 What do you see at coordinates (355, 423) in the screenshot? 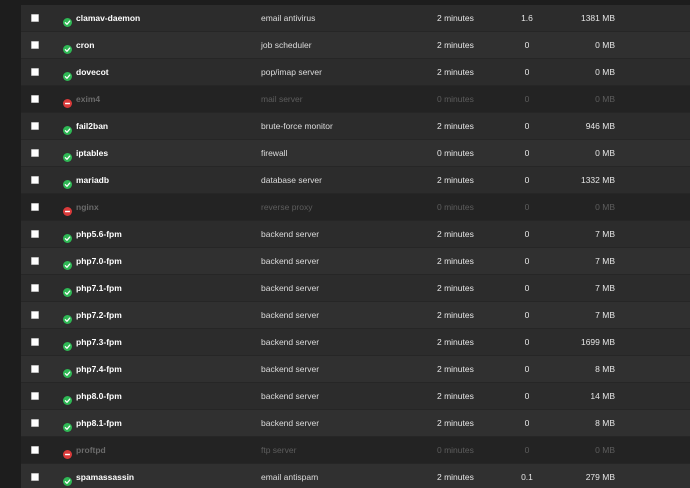
I see `table-row: php8.1-fpm backend server 2 minutes 0 8 MB` at bounding box center [355, 423].